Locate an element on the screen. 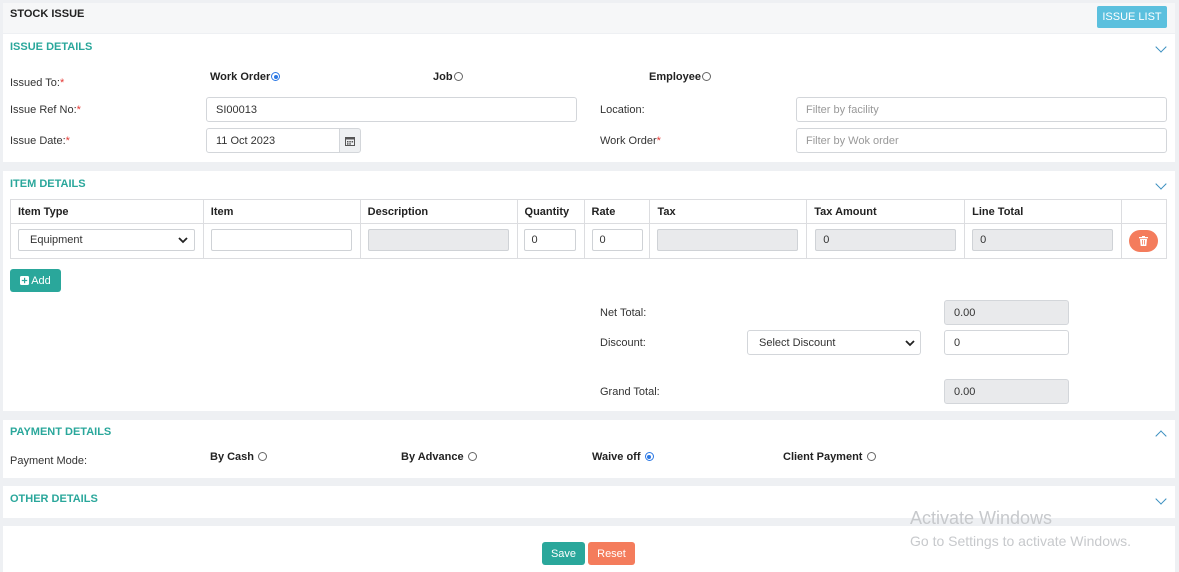  column-header: Rate is located at coordinates (617, 211).